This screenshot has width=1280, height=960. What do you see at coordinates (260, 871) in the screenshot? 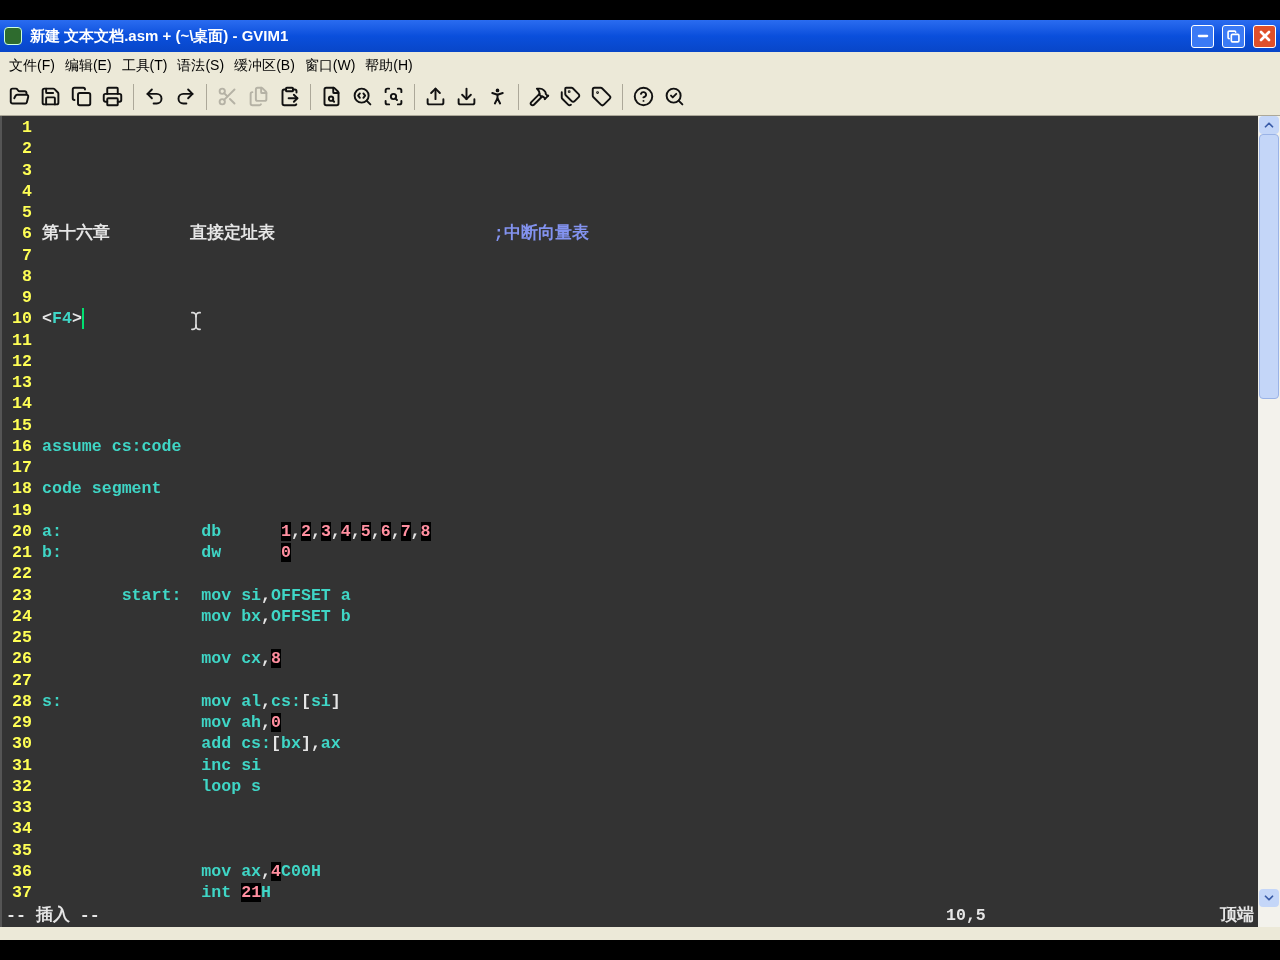
I see `code-line: mov ax,4C00H` at bounding box center [260, 871].